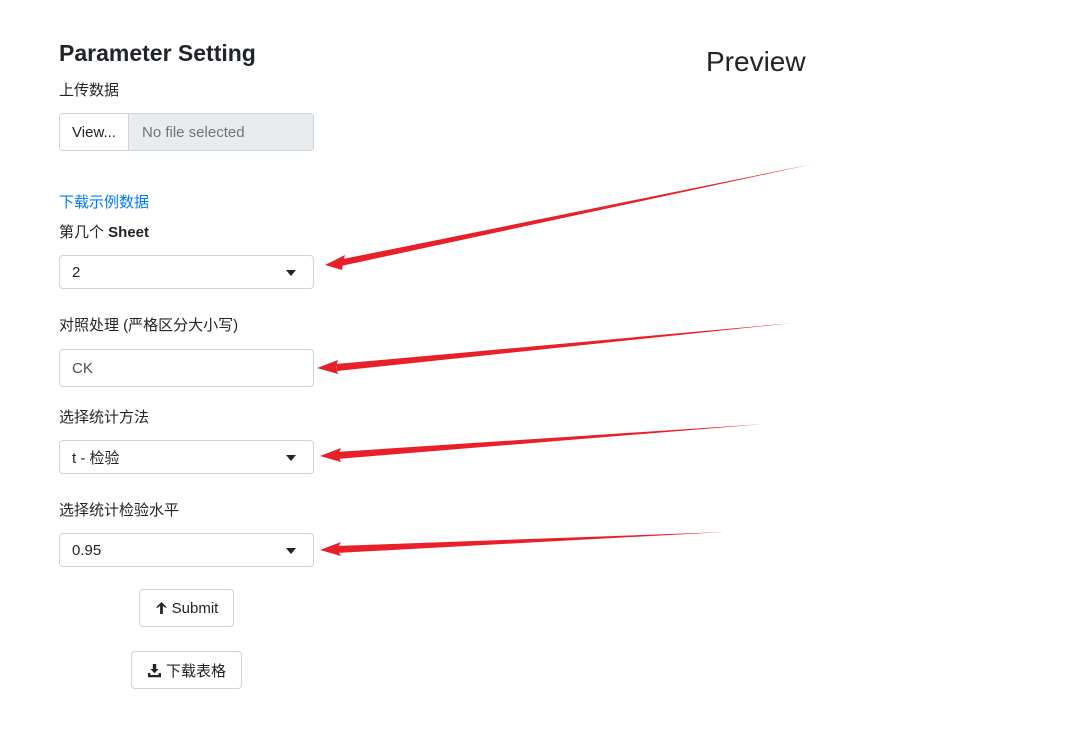  Describe the element at coordinates (157, 53) in the screenshot. I see `panel-title: Parameter Setting` at that location.